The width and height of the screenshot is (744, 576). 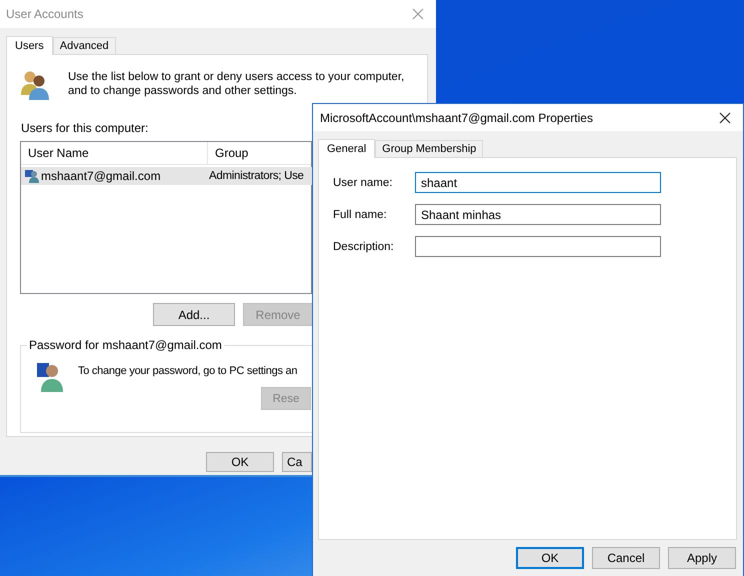 I want to click on input-field: Shaant minhas, so click(x=538, y=214).